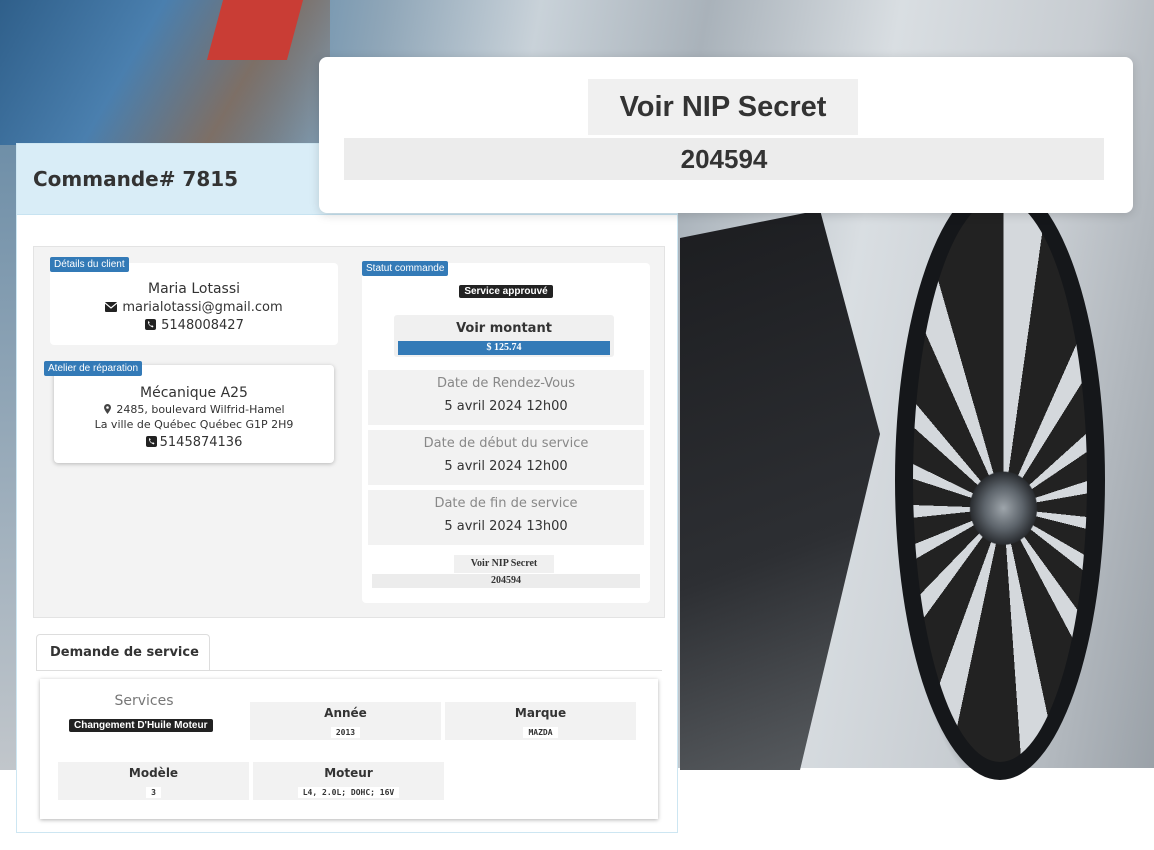 The height and width of the screenshot is (850, 1154). I want to click on shop-address-line1: 2485, boulevard Wilfrid-Hamel, so click(200, 409).